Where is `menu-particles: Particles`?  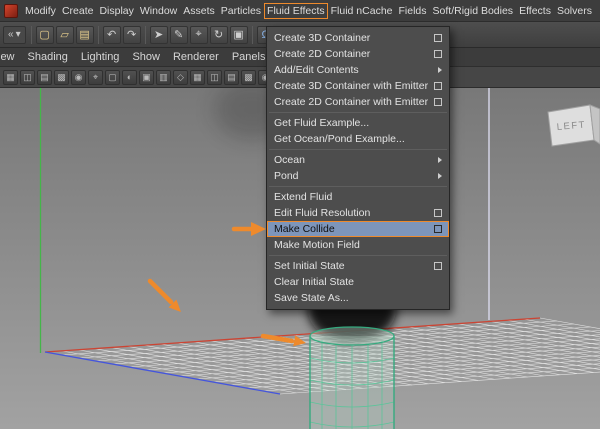 menu-particles: Particles is located at coordinates (241, 11).